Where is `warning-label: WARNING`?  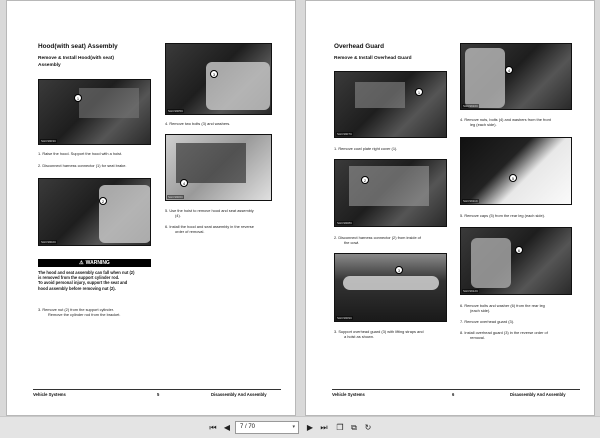 warning-label: WARNING is located at coordinates (97, 263).